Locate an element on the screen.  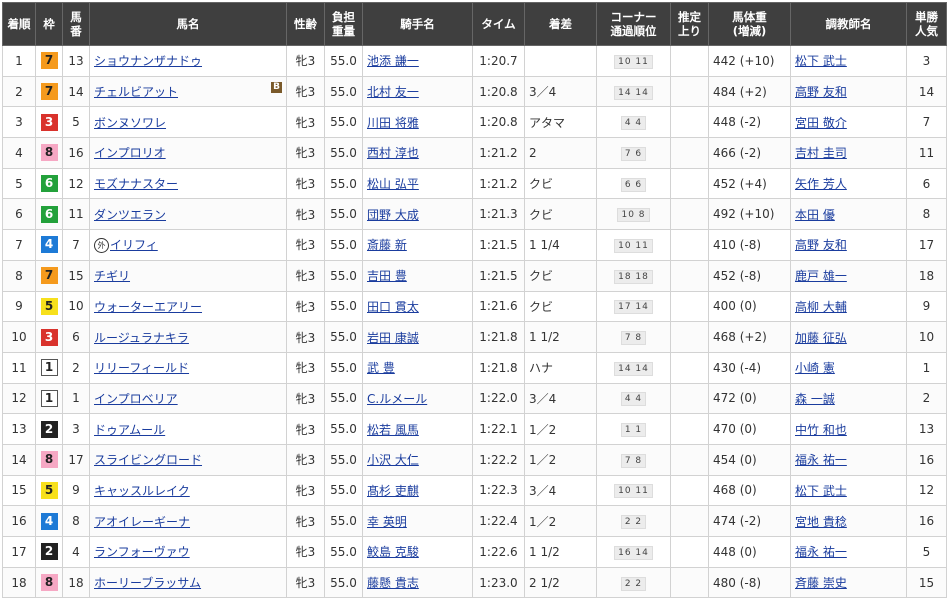
popularity-cell: 6 is located at coordinates (926, 183).